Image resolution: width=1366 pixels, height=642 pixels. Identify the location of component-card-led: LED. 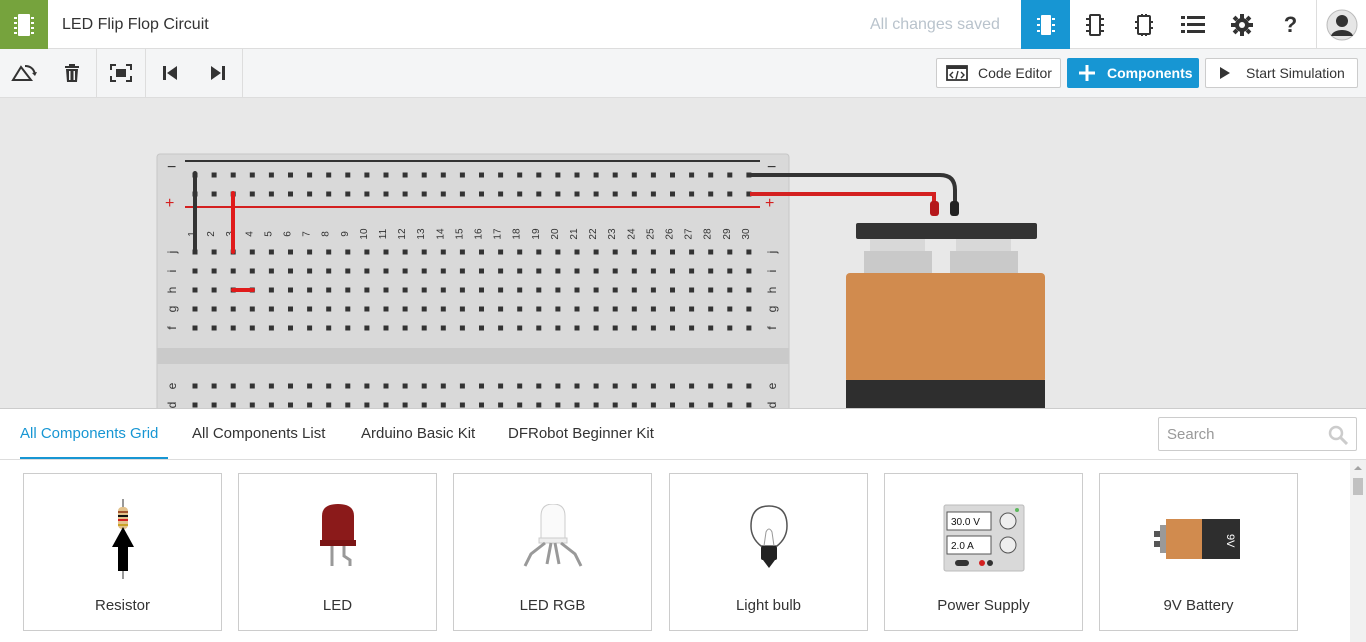
(337, 552).